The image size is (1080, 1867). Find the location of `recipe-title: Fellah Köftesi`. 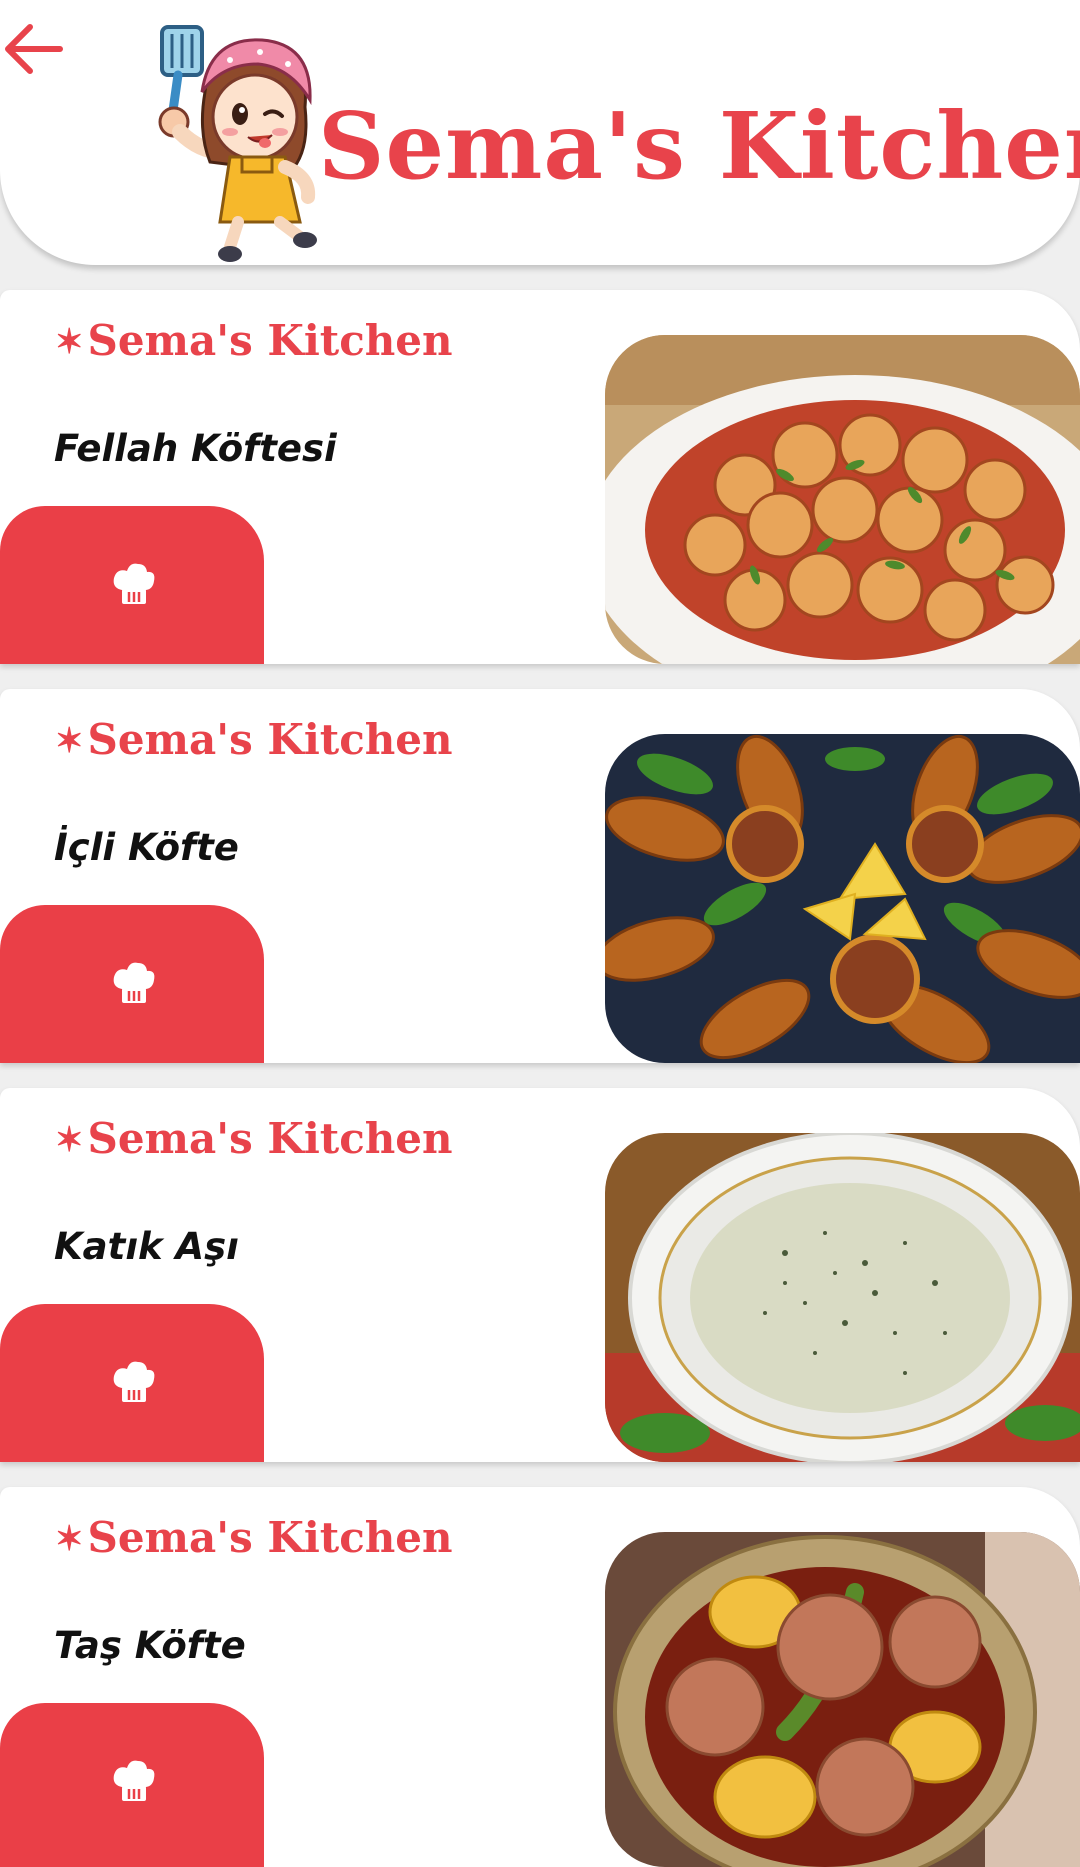

recipe-title: Fellah Köftesi is located at coordinates (195, 448).